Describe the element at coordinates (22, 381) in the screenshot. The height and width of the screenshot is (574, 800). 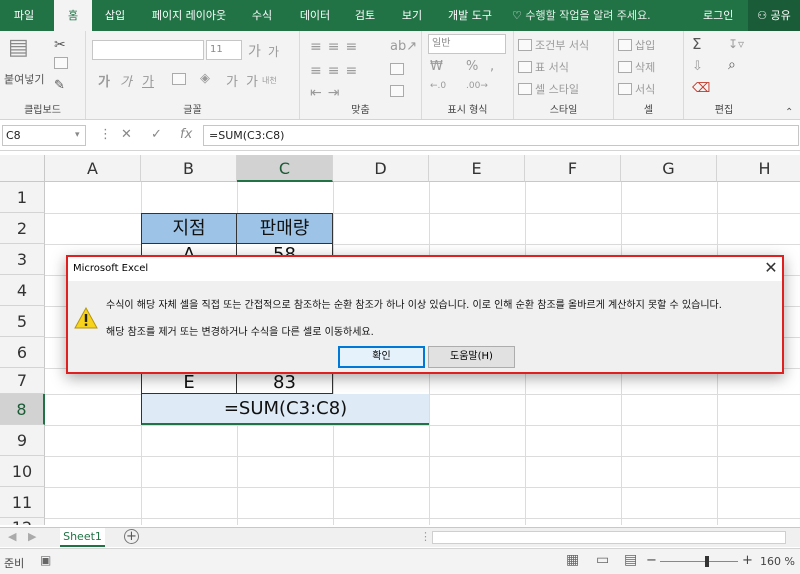
I see `row-header-7: 7` at that location.